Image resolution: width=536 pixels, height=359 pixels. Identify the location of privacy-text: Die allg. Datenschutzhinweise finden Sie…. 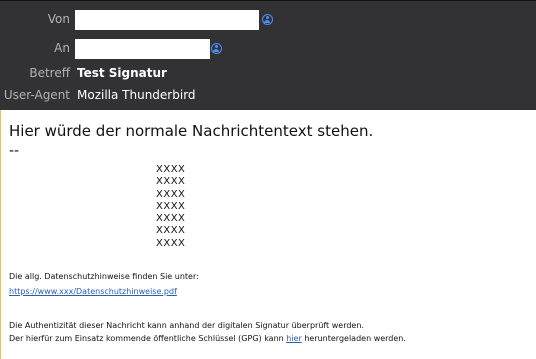
(104, 276).